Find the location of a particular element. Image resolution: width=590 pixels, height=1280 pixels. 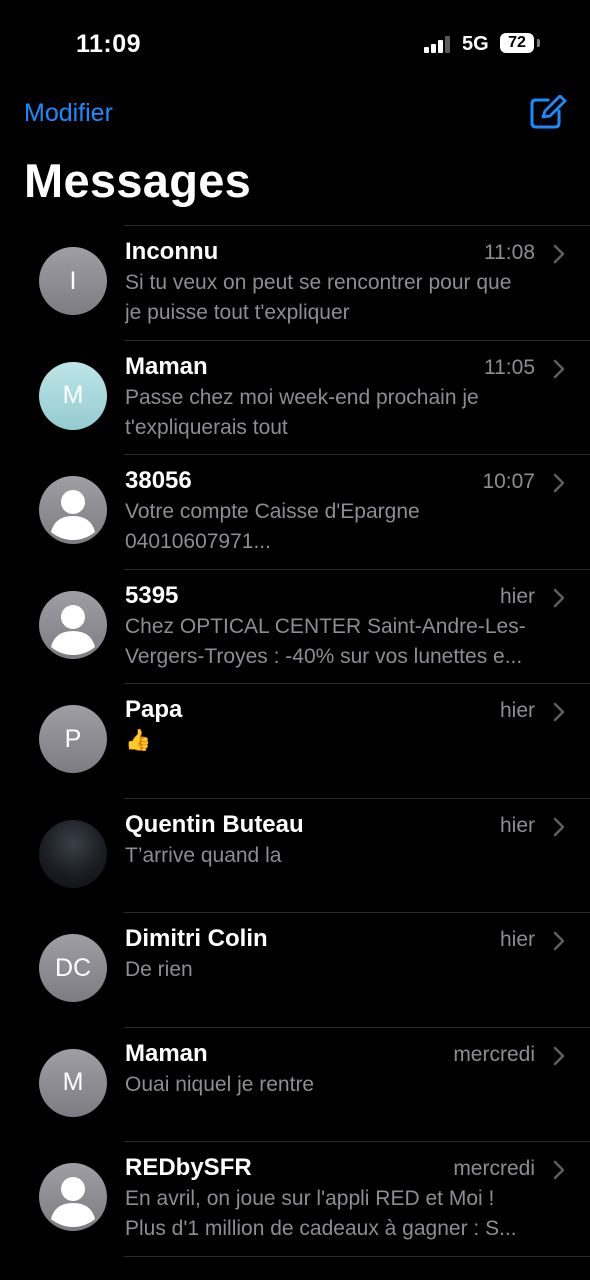

contact-initials-avatar: P is located at coordinates (73, 739).